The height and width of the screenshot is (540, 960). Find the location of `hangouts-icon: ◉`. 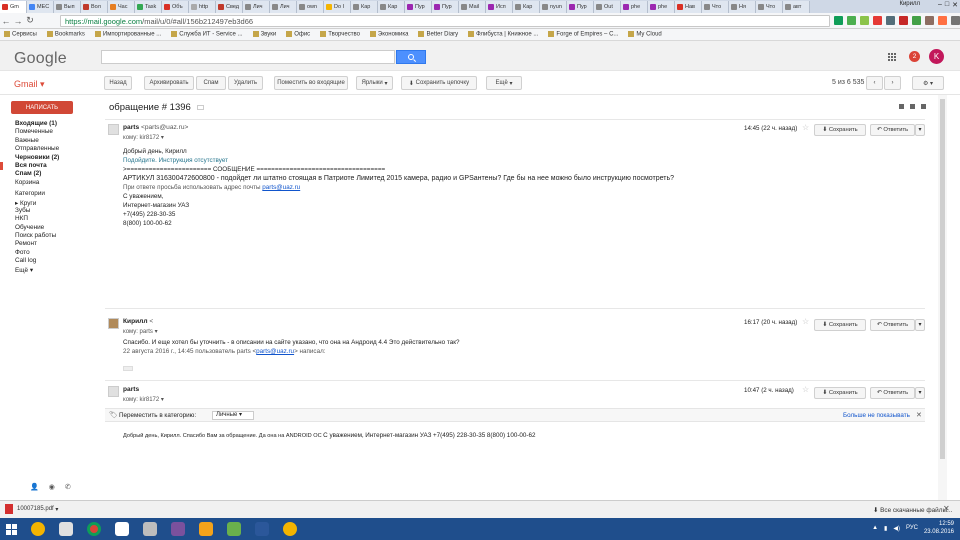

hangouts-icon: ◉ is located at coordinates (52, 487).